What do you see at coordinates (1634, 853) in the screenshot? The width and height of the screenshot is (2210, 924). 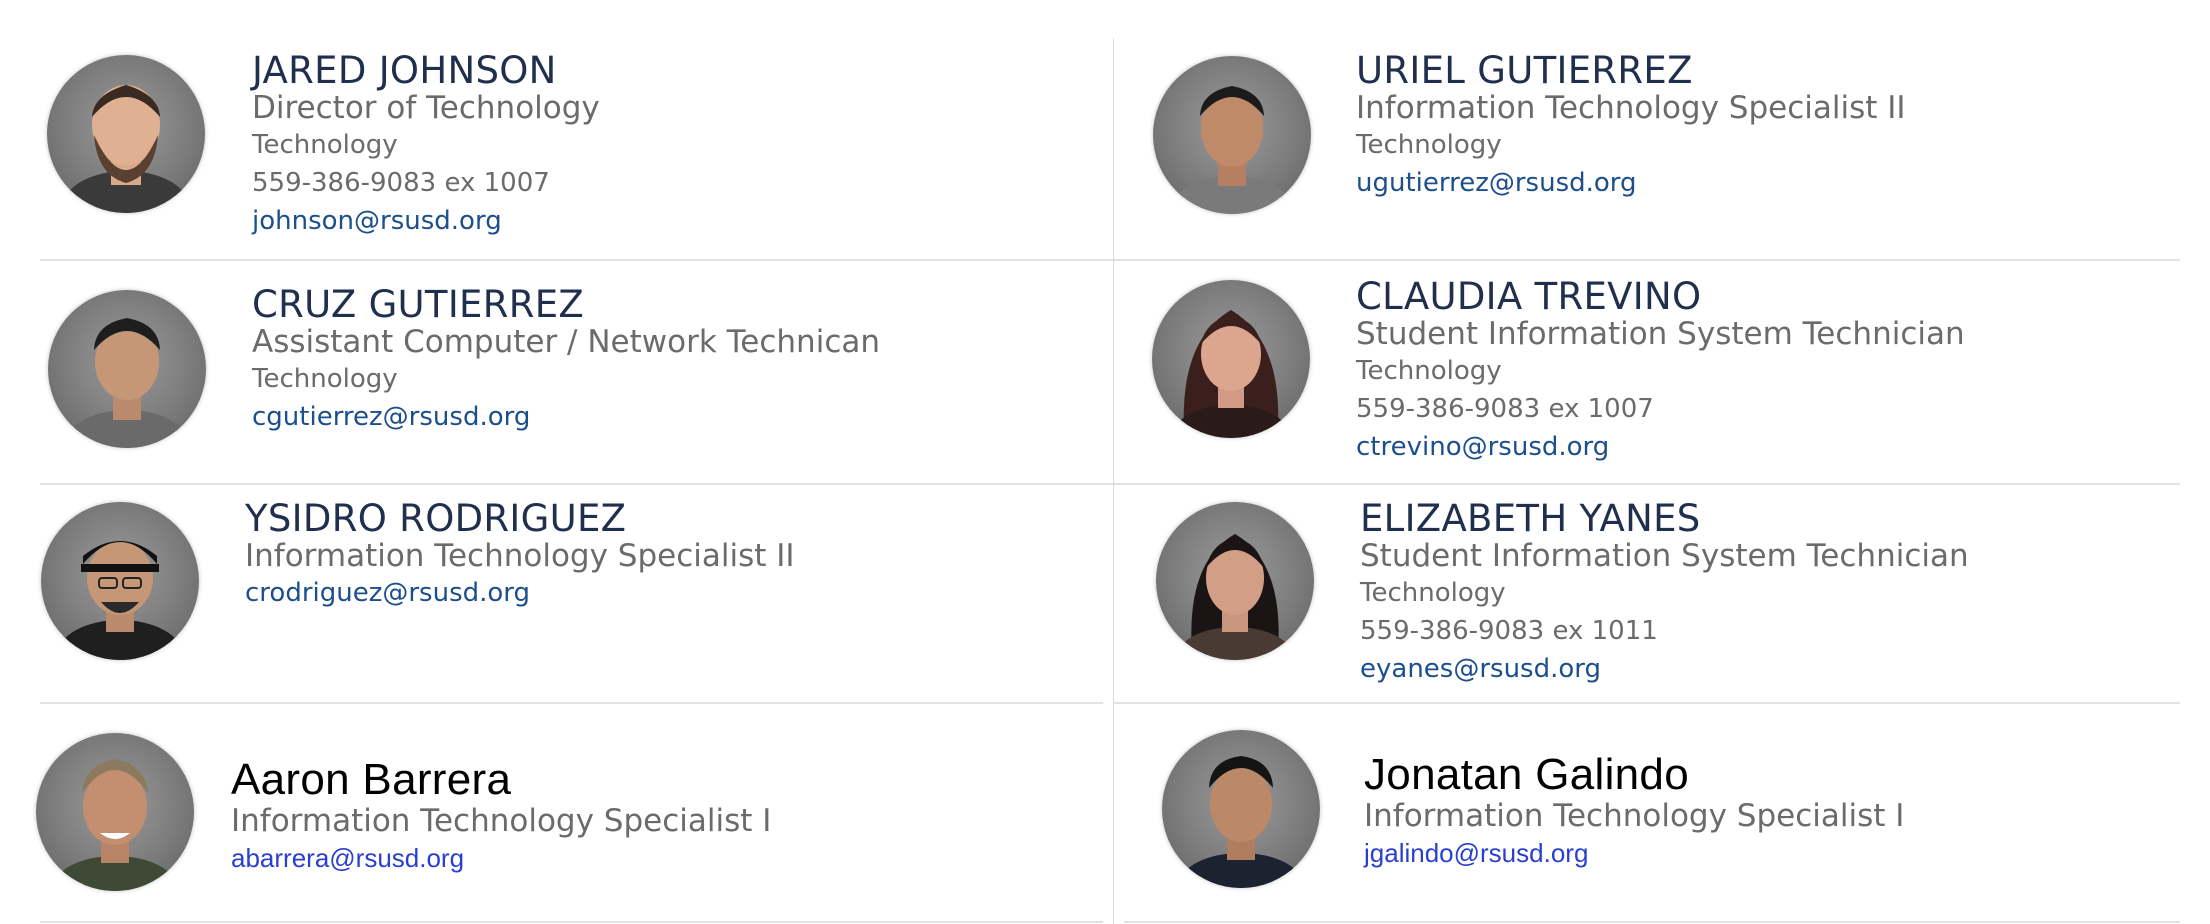 I see `staff-email-link: jgalindo@rsusd.org` at bounding box center [1634, 853].